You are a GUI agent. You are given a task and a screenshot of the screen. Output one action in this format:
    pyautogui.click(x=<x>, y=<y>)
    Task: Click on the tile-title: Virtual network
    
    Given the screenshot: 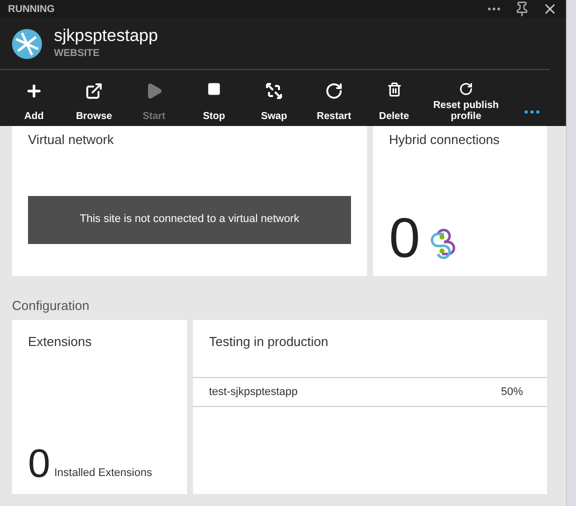 What is the action you would take?
    pyautogui.click(x=71, y=140)
    